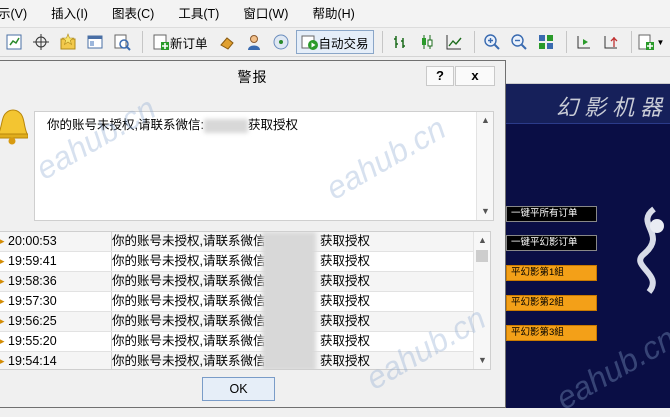 This screenshot has height=417, width=670. I want to click on new-order-button: 新订单, so click(180, 42).